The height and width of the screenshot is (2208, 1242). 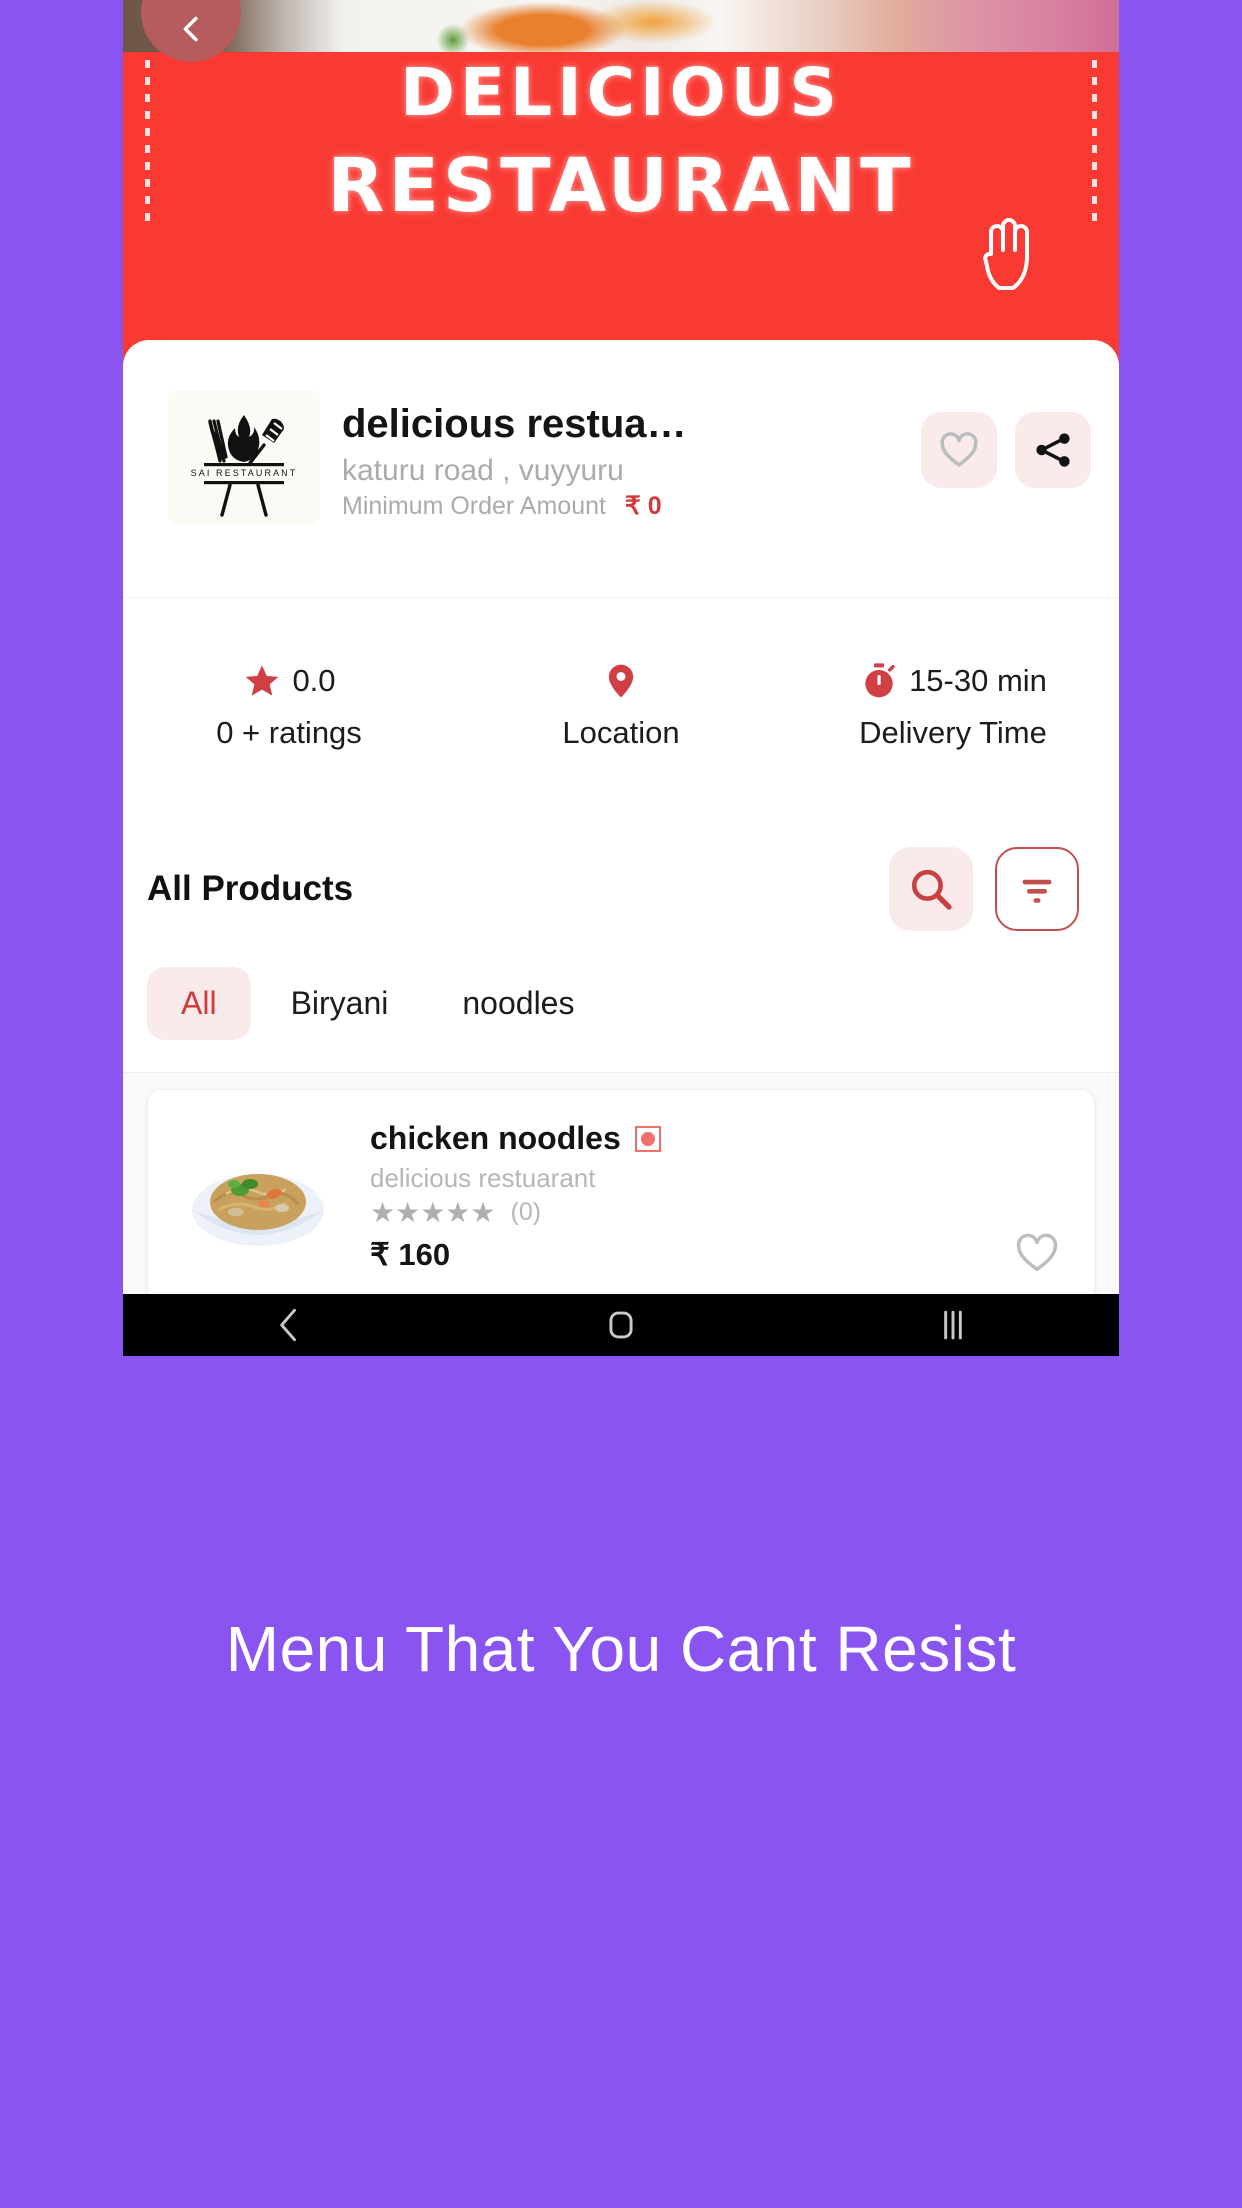 I want to click on stat-location-top, so click(x=621, y=681).